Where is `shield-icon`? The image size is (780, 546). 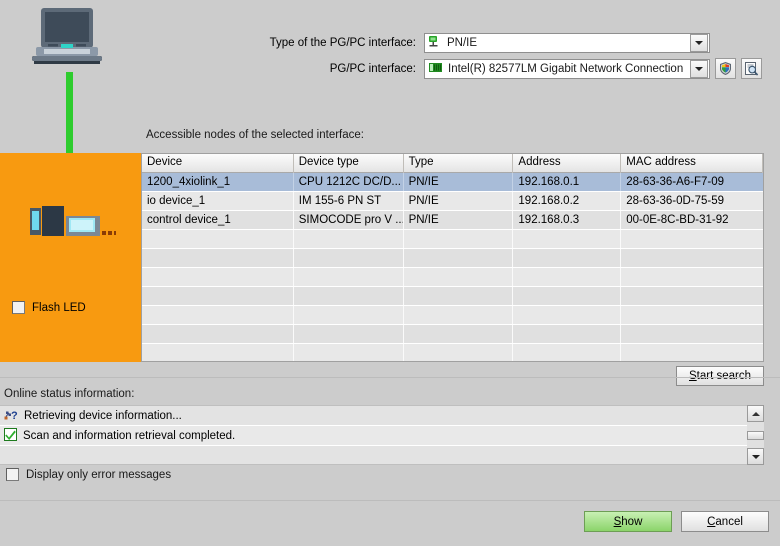
shield-icon is located at coordinates (725, 68).